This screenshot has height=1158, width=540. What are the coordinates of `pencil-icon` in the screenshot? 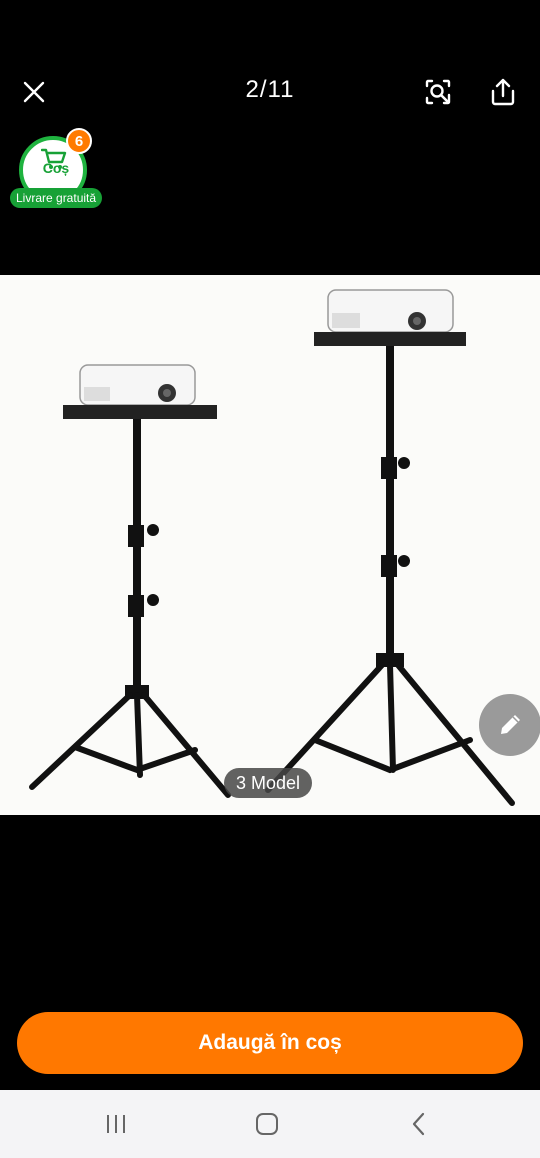 It's located at (510, 724).